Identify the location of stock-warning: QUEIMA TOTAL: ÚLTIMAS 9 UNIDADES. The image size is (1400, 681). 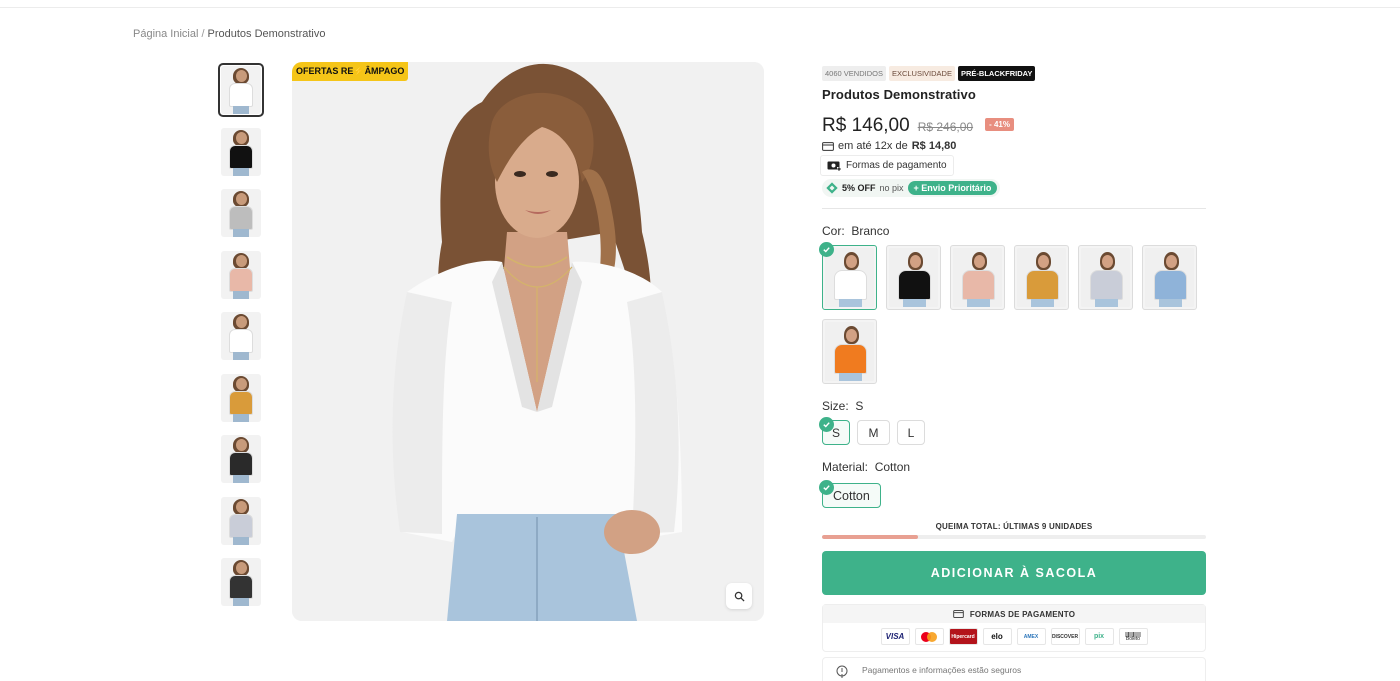
(1014, 526).